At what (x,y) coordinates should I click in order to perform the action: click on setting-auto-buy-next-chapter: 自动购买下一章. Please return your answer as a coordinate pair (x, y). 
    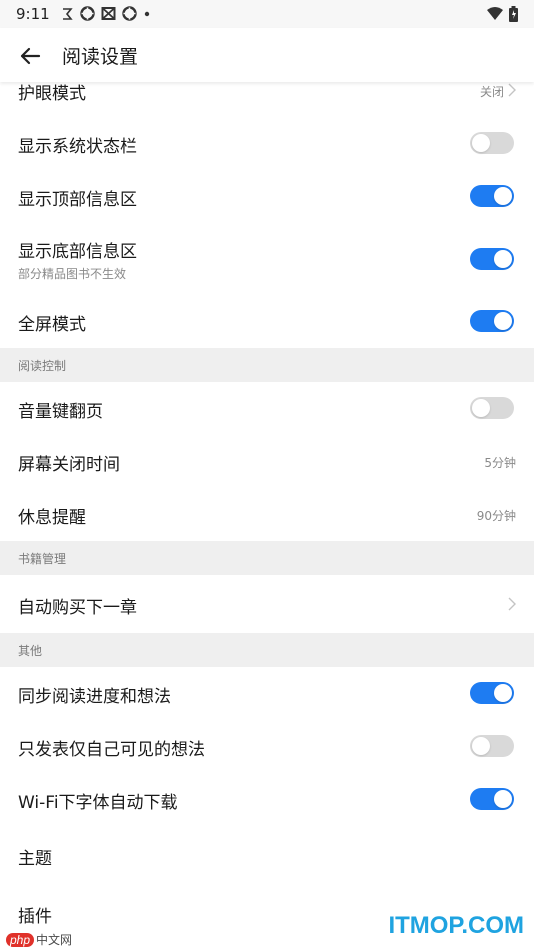
    Looking at the image, I should click on (267, 604).